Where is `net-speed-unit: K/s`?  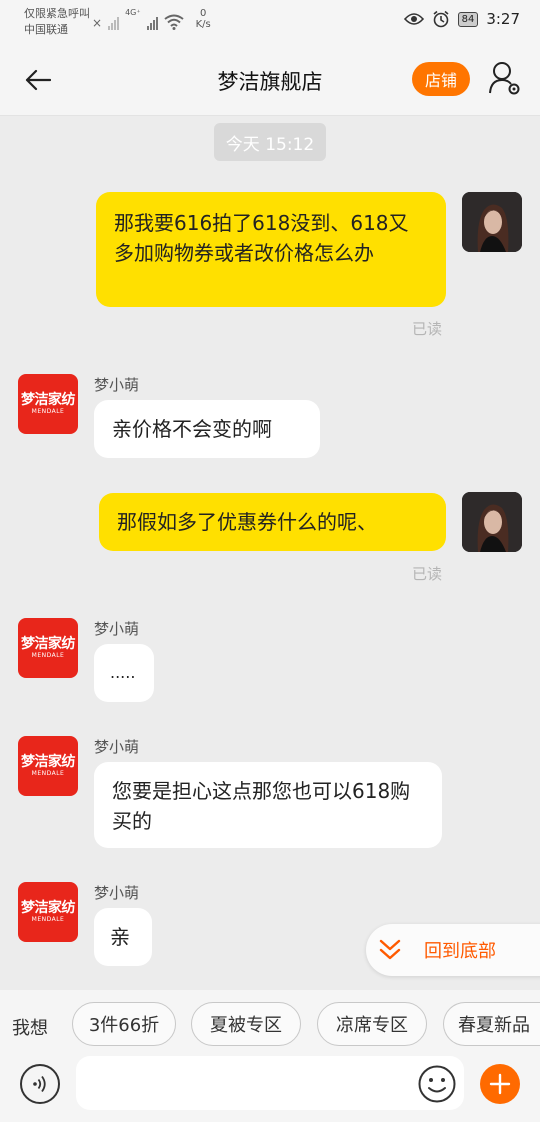
net-speed-unit: K/s is located at coordinates (203, 24).